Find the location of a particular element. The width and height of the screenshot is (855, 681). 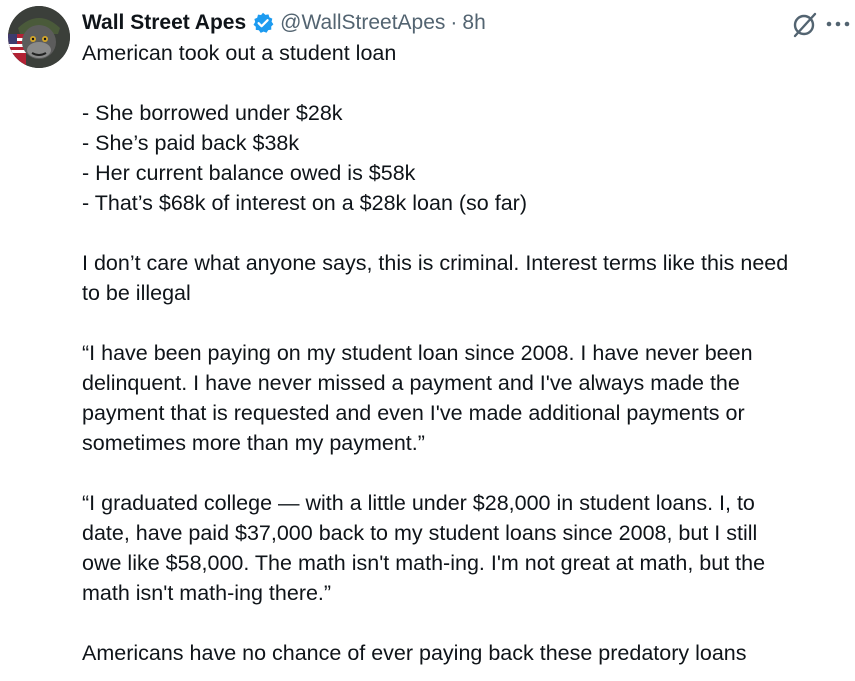

verified-badge-icon is located at coordinates (263, 22).